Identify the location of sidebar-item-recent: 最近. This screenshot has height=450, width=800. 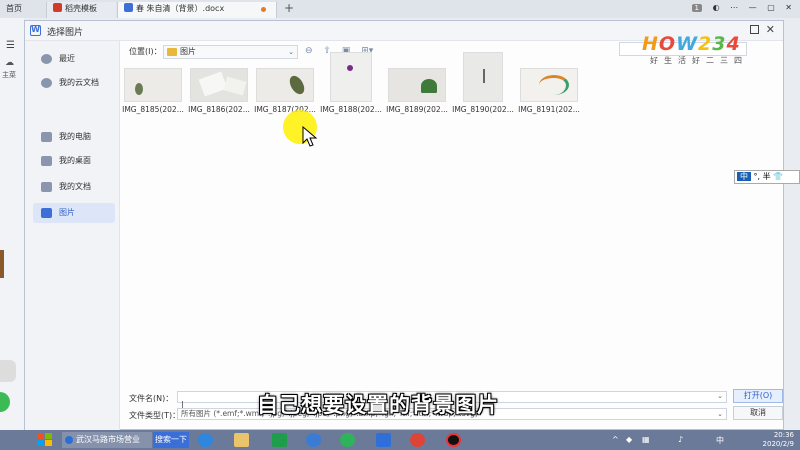
(74, 59).